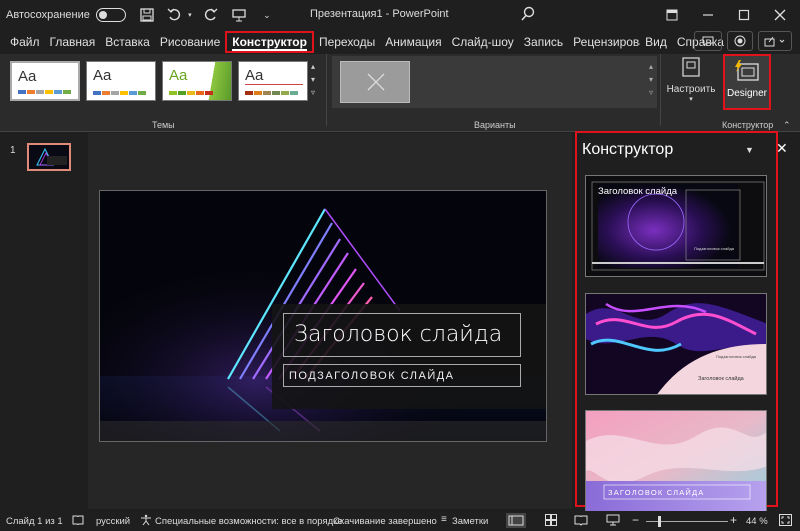  Describe the element at coordinates (190, 42) in the screenshot. I see `tab-draw: Рисование` at that location.